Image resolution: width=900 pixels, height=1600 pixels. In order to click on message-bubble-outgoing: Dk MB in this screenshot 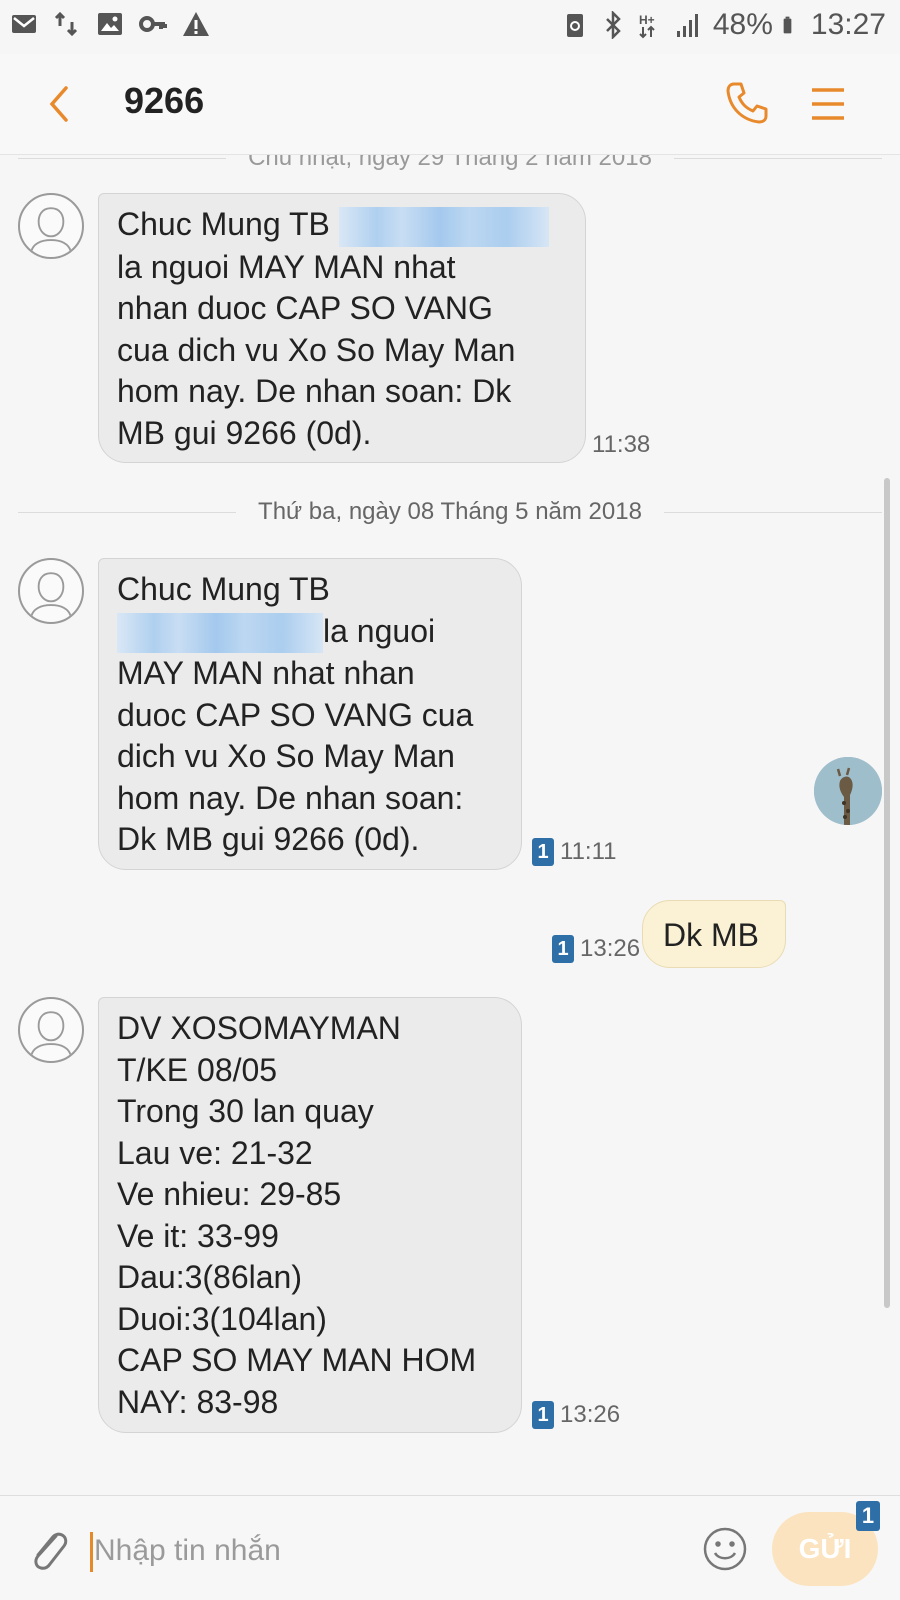, I will do `click(714, 934)`.